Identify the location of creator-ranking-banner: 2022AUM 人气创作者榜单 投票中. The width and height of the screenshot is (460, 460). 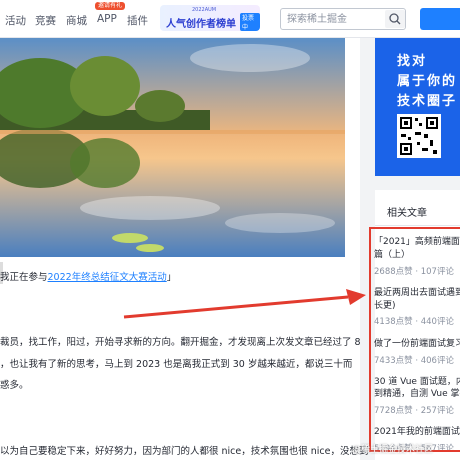
(210, 18).